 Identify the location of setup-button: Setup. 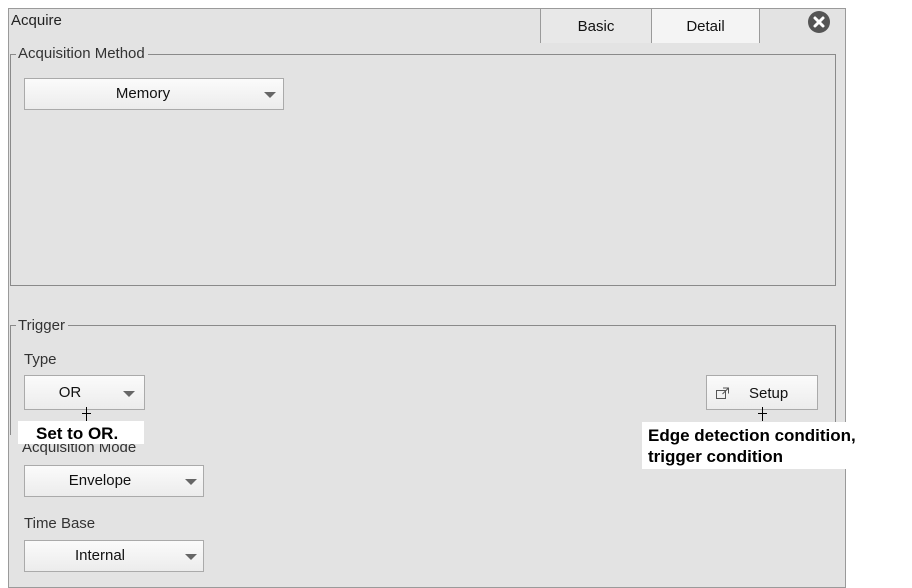
(762, 392).